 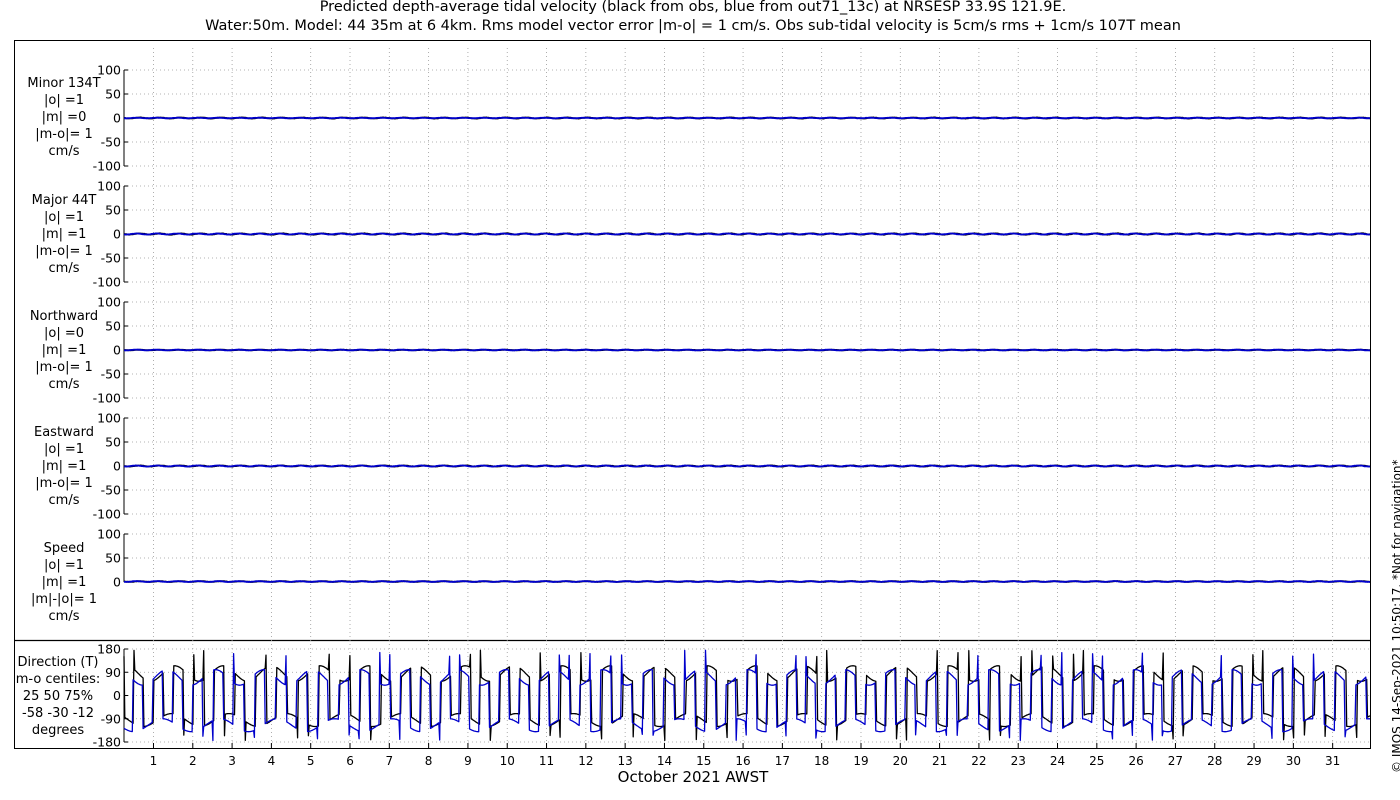 I want to click on x-tick-label: 10, so click(x=507, y=761).